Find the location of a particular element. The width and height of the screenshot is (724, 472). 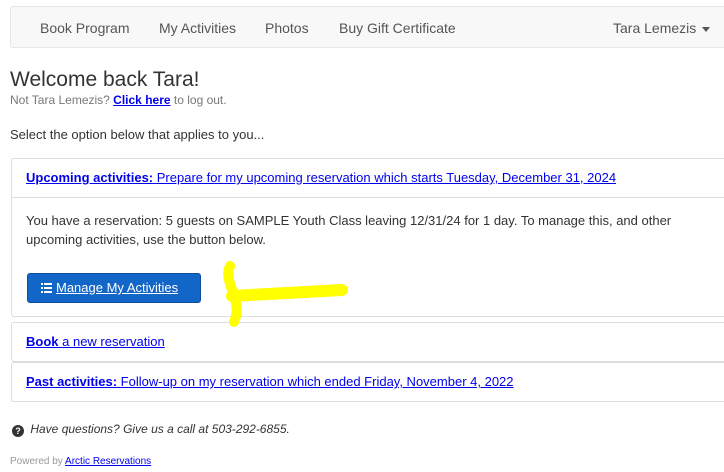

book-new-reservation-link: Book a new reservation is located at coordinates (368, 342).